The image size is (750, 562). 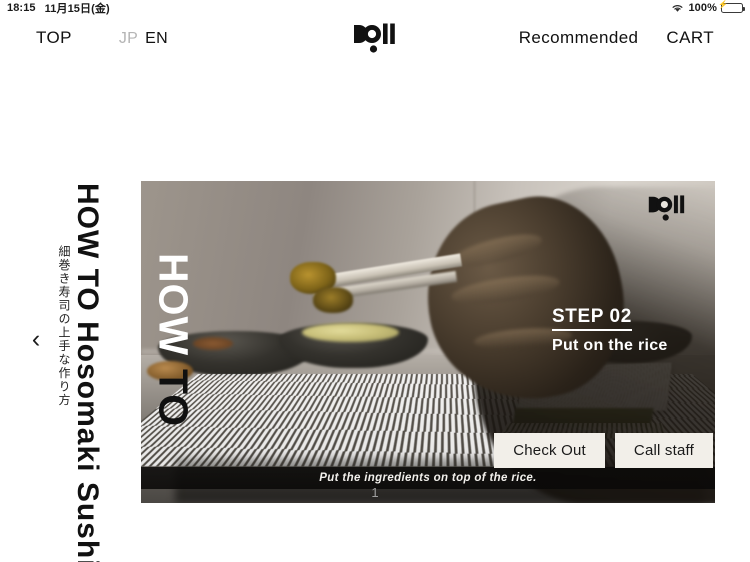 I want to click on action-button-row: Check Out Call staff, so click(x=603, y=450).